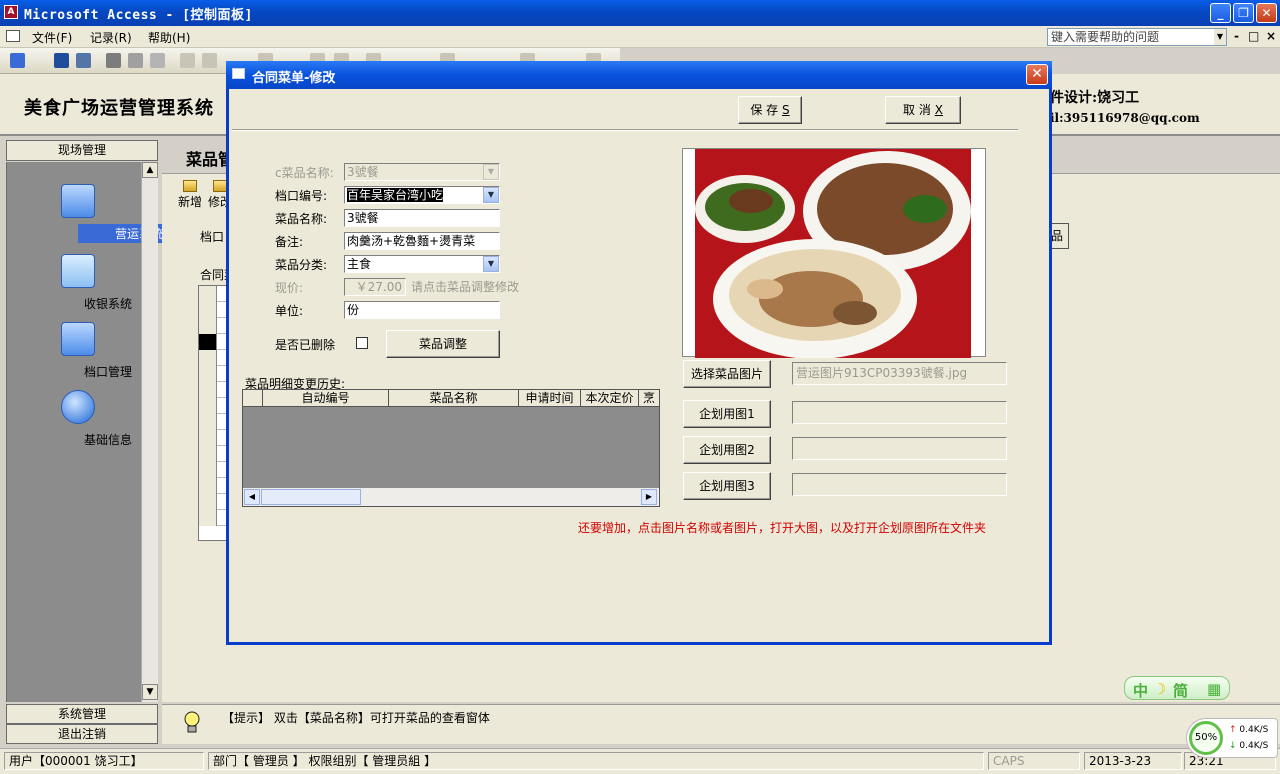  I want to click on sidebar-scrollbar: ▲ ▼, so click(149, 432).